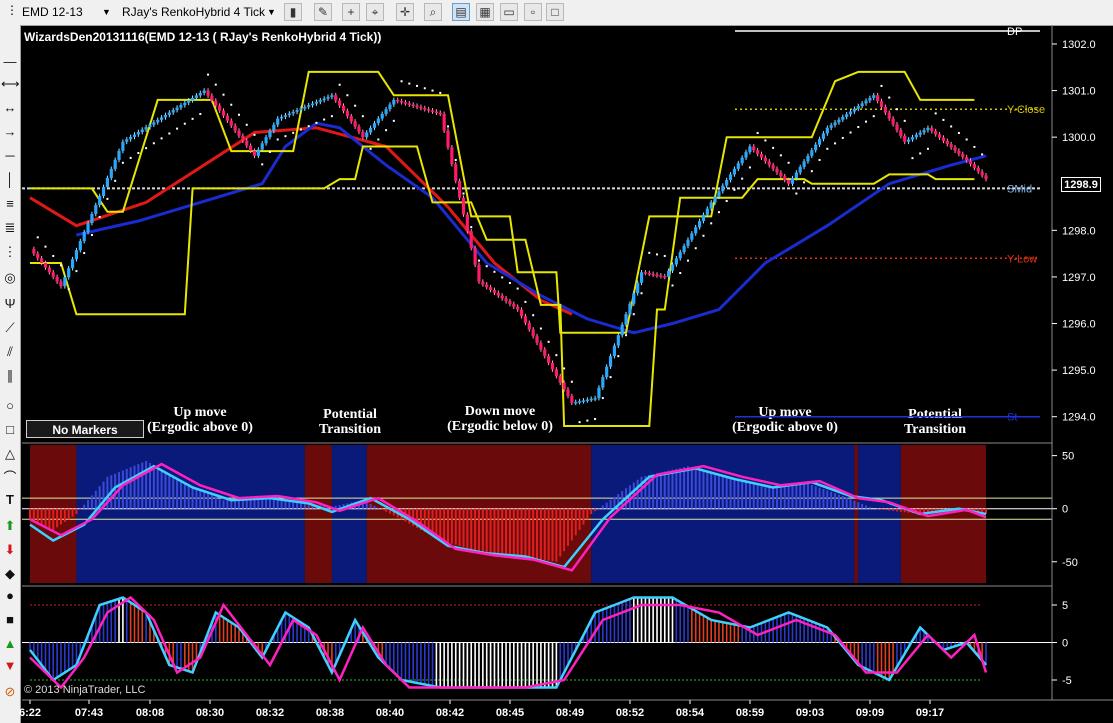 This screenshot has height=723, width=1113. I want to click on no-markers-button: No Markers, so click(85, 429).